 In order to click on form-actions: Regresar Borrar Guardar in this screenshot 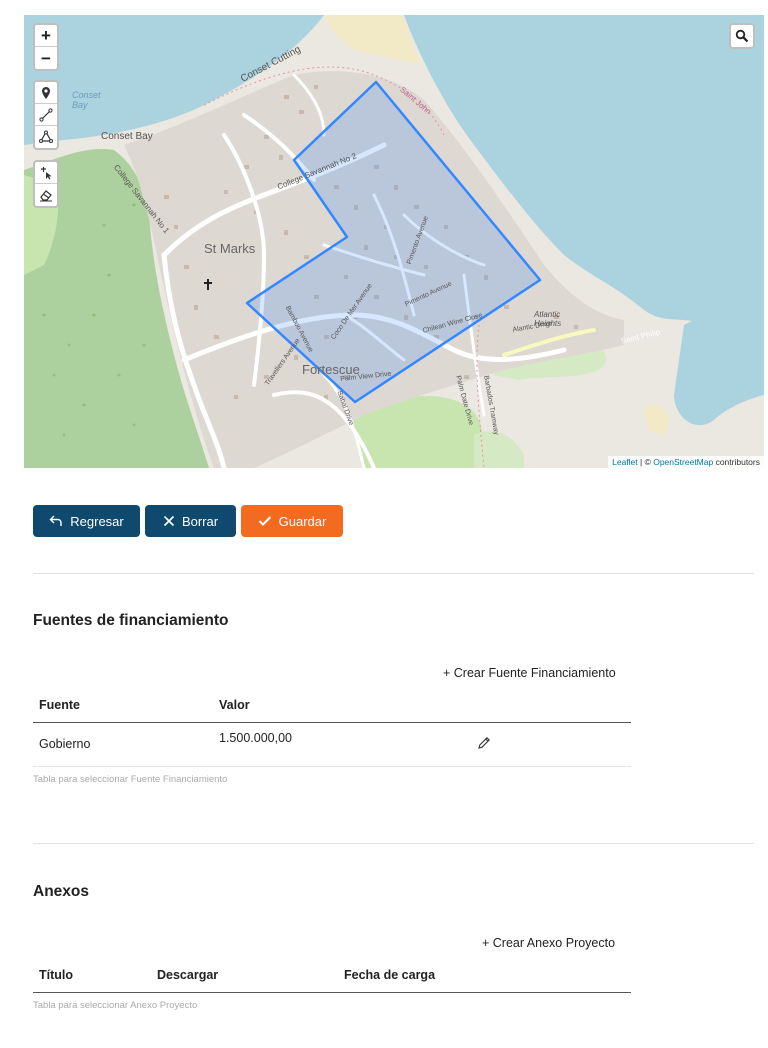, I will do `click(188, 521)`.